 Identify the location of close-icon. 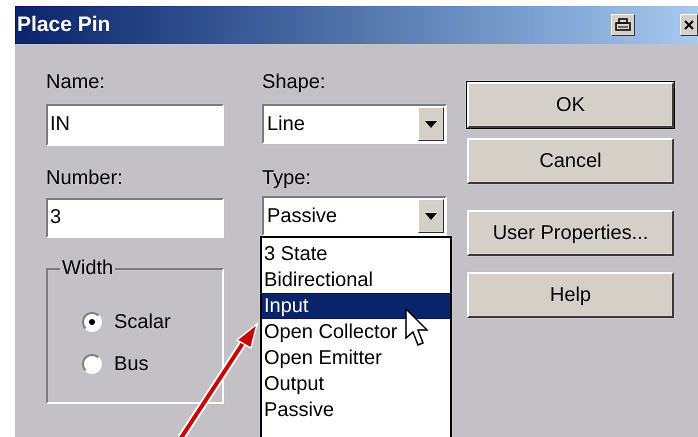
(689, 25).